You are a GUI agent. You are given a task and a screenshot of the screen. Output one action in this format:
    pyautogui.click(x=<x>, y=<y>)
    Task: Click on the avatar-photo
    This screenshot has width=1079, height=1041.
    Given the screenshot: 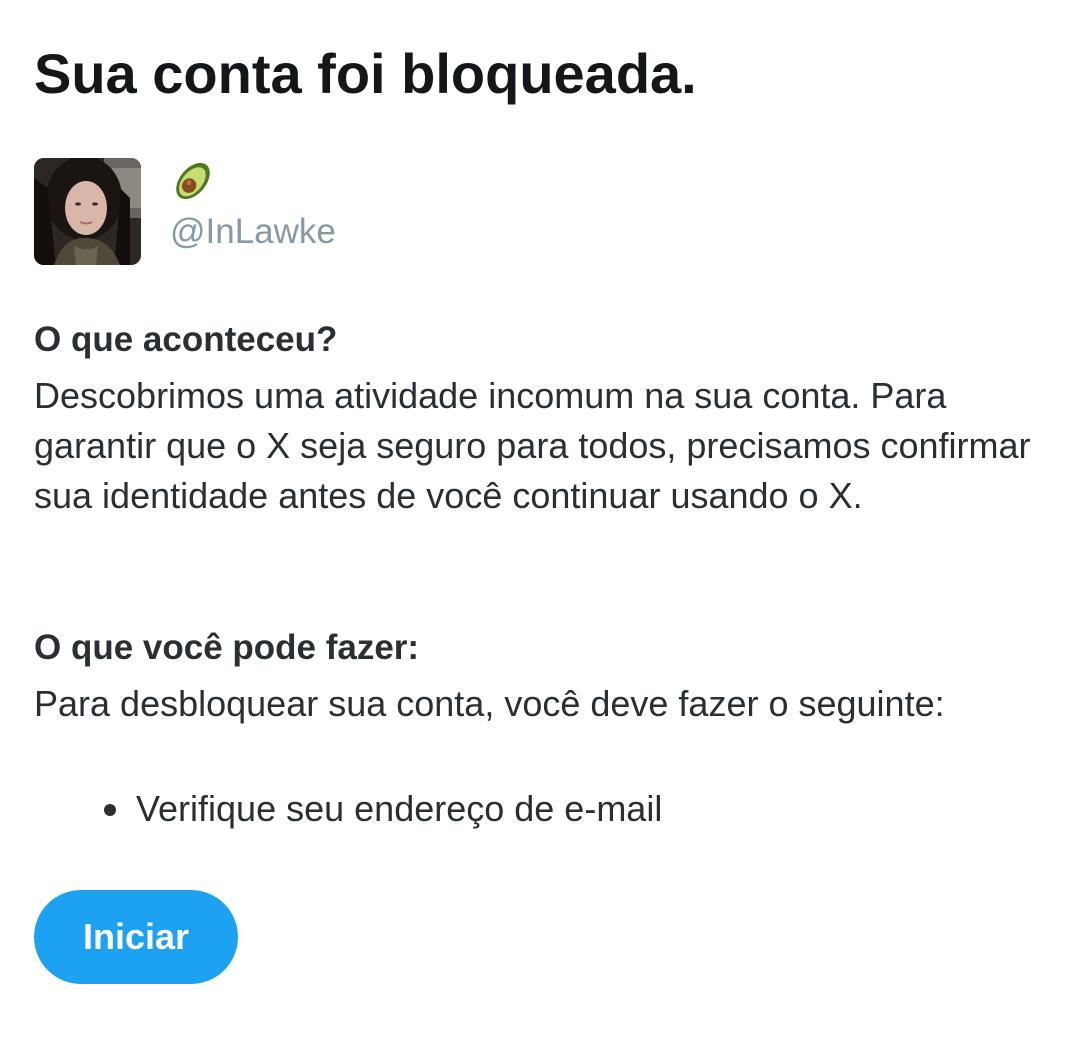 What is the action you would take?
    pyautogui.click(x=87, y=211)
    